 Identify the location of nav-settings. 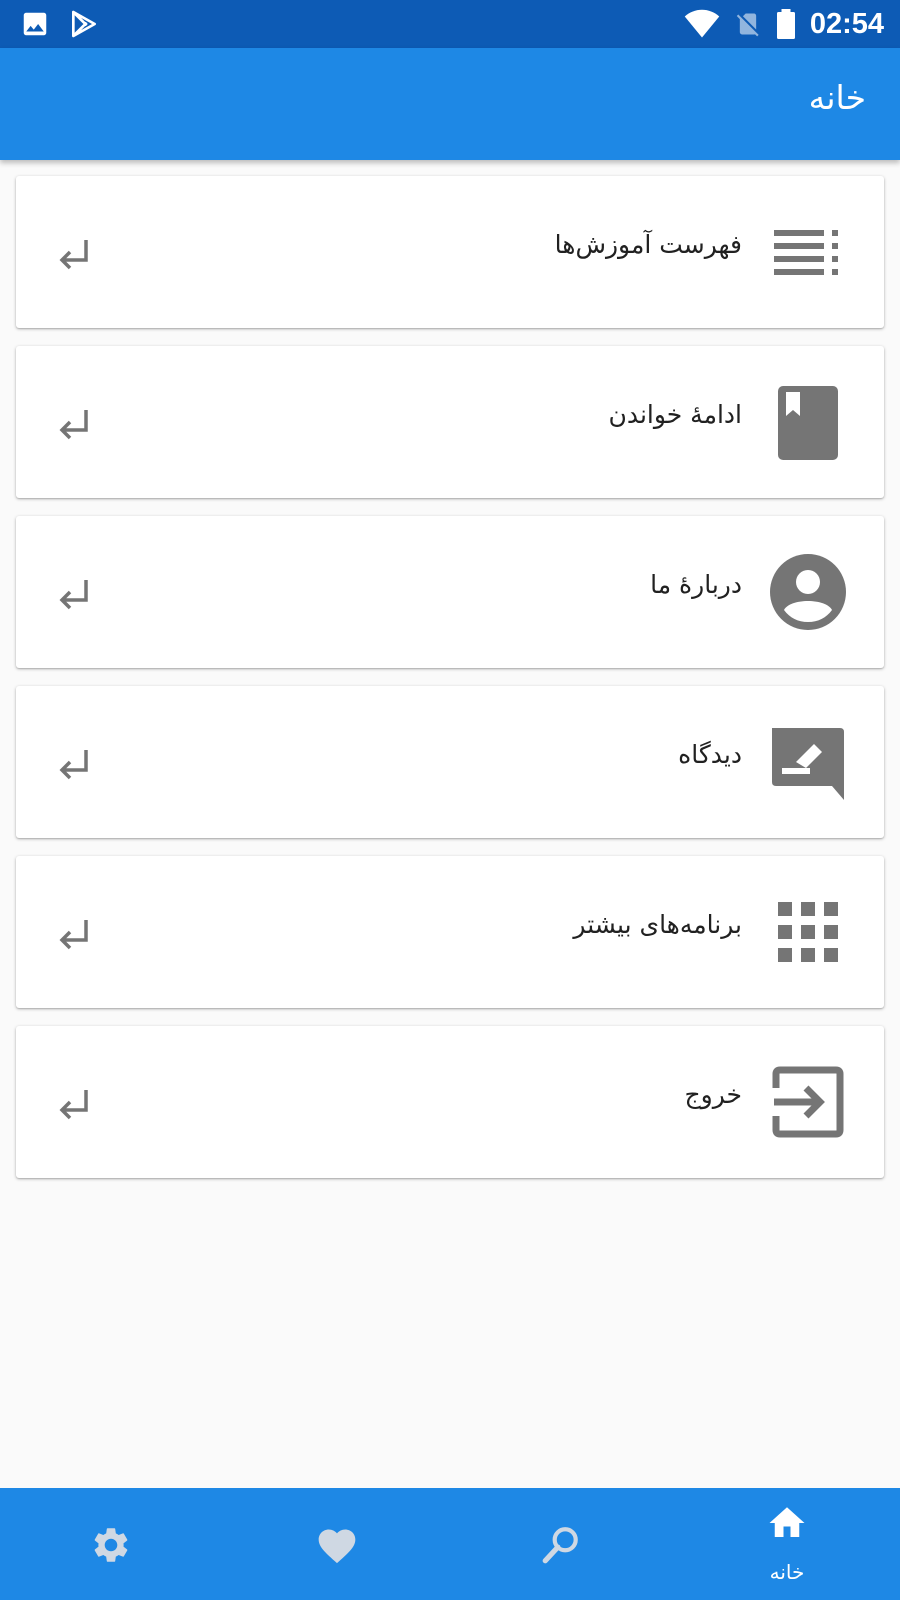
(112, 1544).